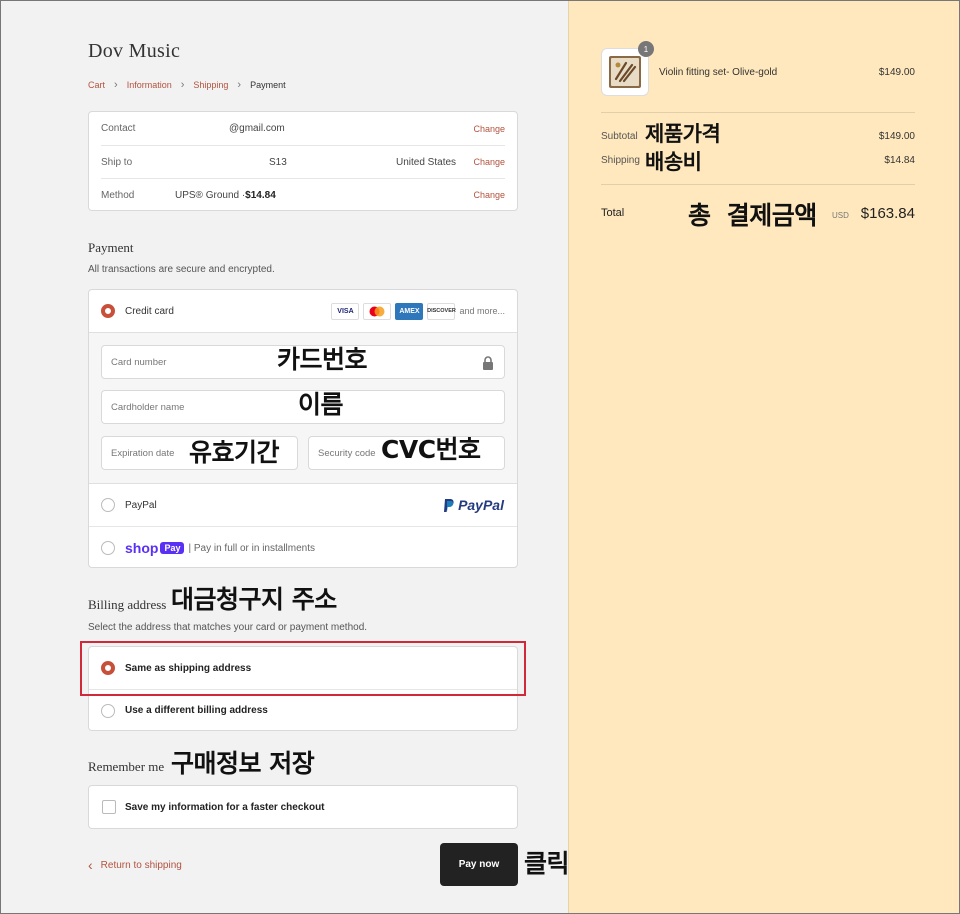  Describe the element at coordinates (303, 668) in the screenshot. I see `same-as-shipping-option: Same as shipping address` at that location.